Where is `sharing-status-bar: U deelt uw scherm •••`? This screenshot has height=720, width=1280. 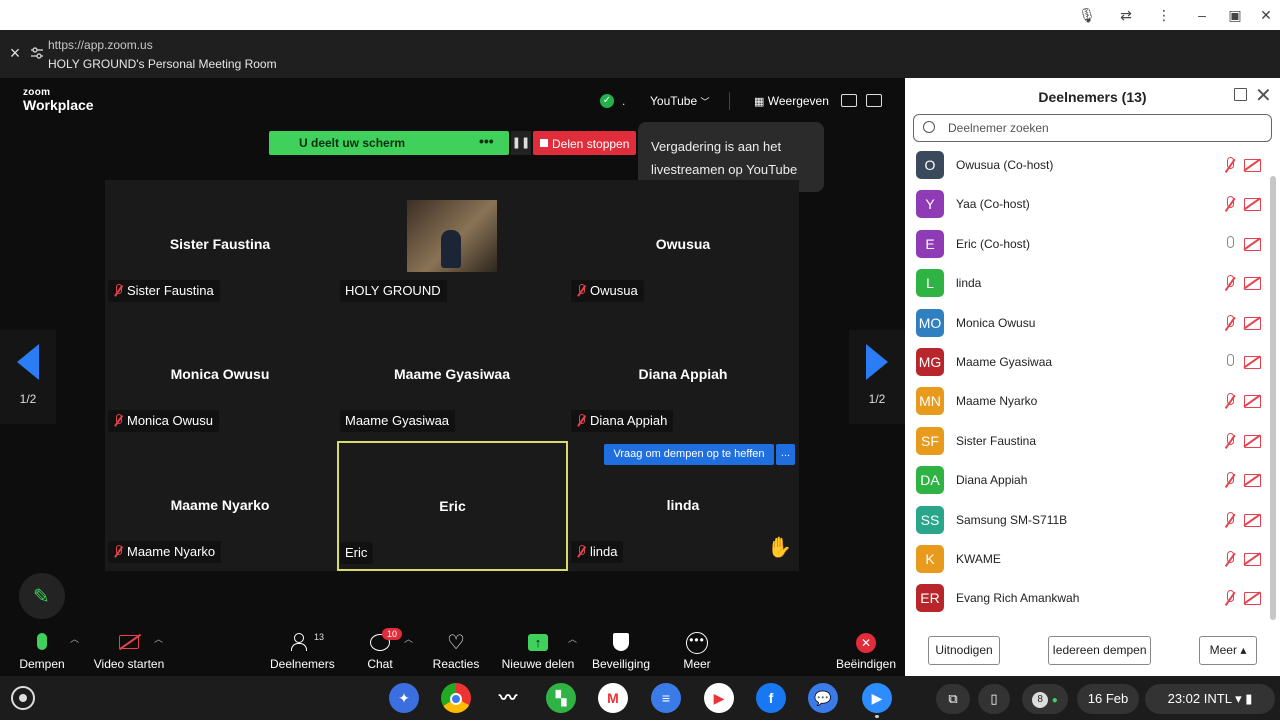 sharing-status-bar: U deelt uw scherm ••• is located at coordinates (389, 143).